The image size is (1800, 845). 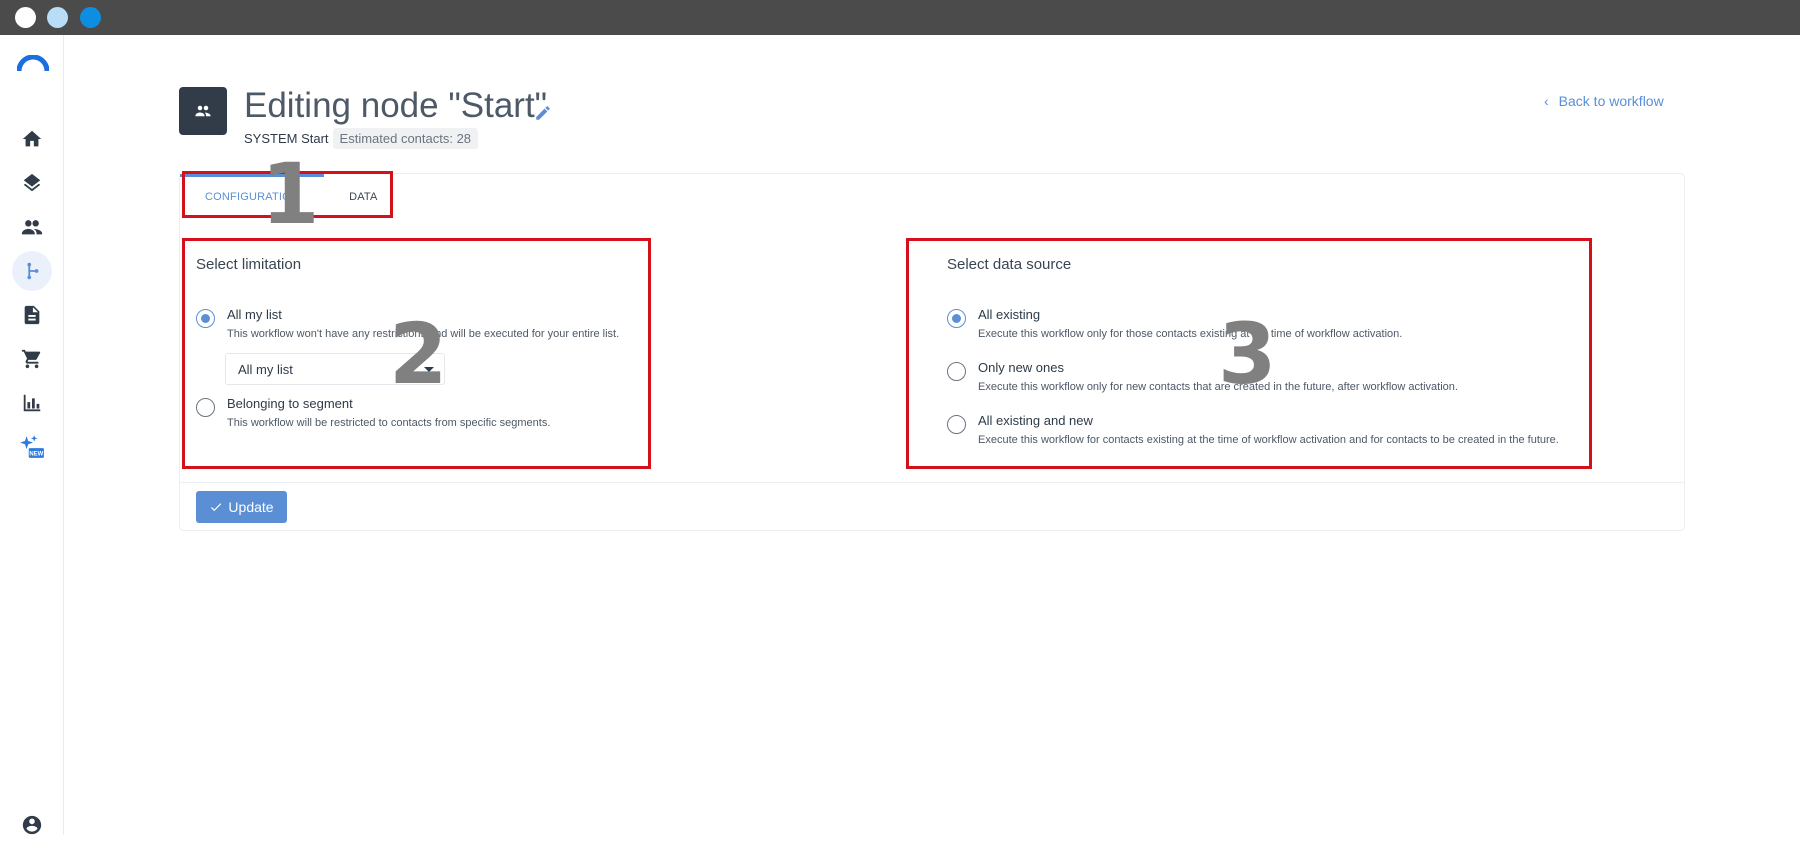 I want to click on page-title: Editing node "Start", so click(x=396, y=105).